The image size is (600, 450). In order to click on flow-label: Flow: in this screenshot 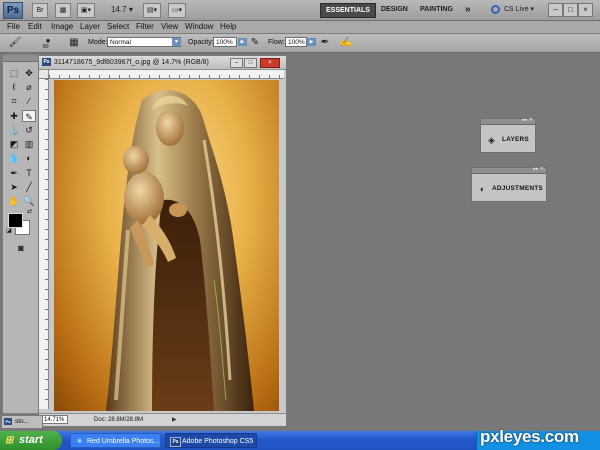, I will do `click(276, 42)`.